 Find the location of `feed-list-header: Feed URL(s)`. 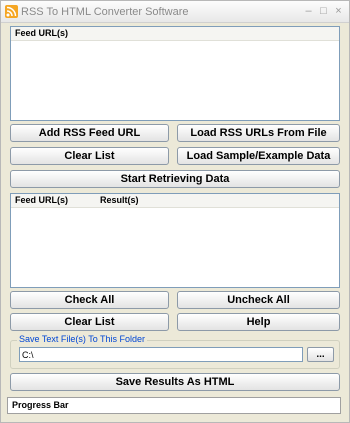

feed-list-header: Feed URL(s) is located at coordinates (175, 34).